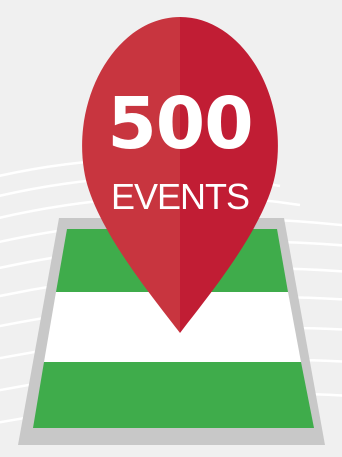 The height and width of the screenshot is (457, 342). I want to click on map-stripe-bottom, so click(173, 395).